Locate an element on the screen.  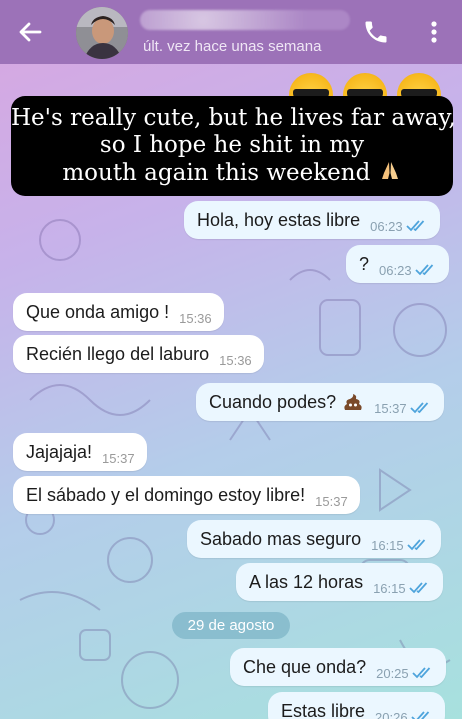
message-text: Che que onda? is located at coordinates (305, 666).